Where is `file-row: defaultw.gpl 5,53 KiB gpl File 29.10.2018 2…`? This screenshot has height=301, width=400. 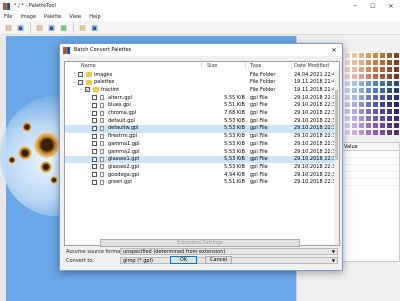
file-row: defaultw.gpl 5,53 KiB gpl File 29.10.2018 2… is located at coordinates (202, 128).